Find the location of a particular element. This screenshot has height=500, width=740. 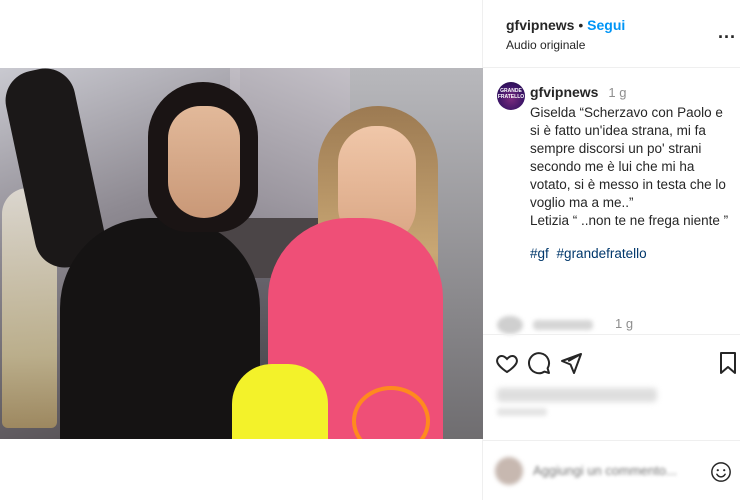

comment-input is located at coordinates (613, 470).